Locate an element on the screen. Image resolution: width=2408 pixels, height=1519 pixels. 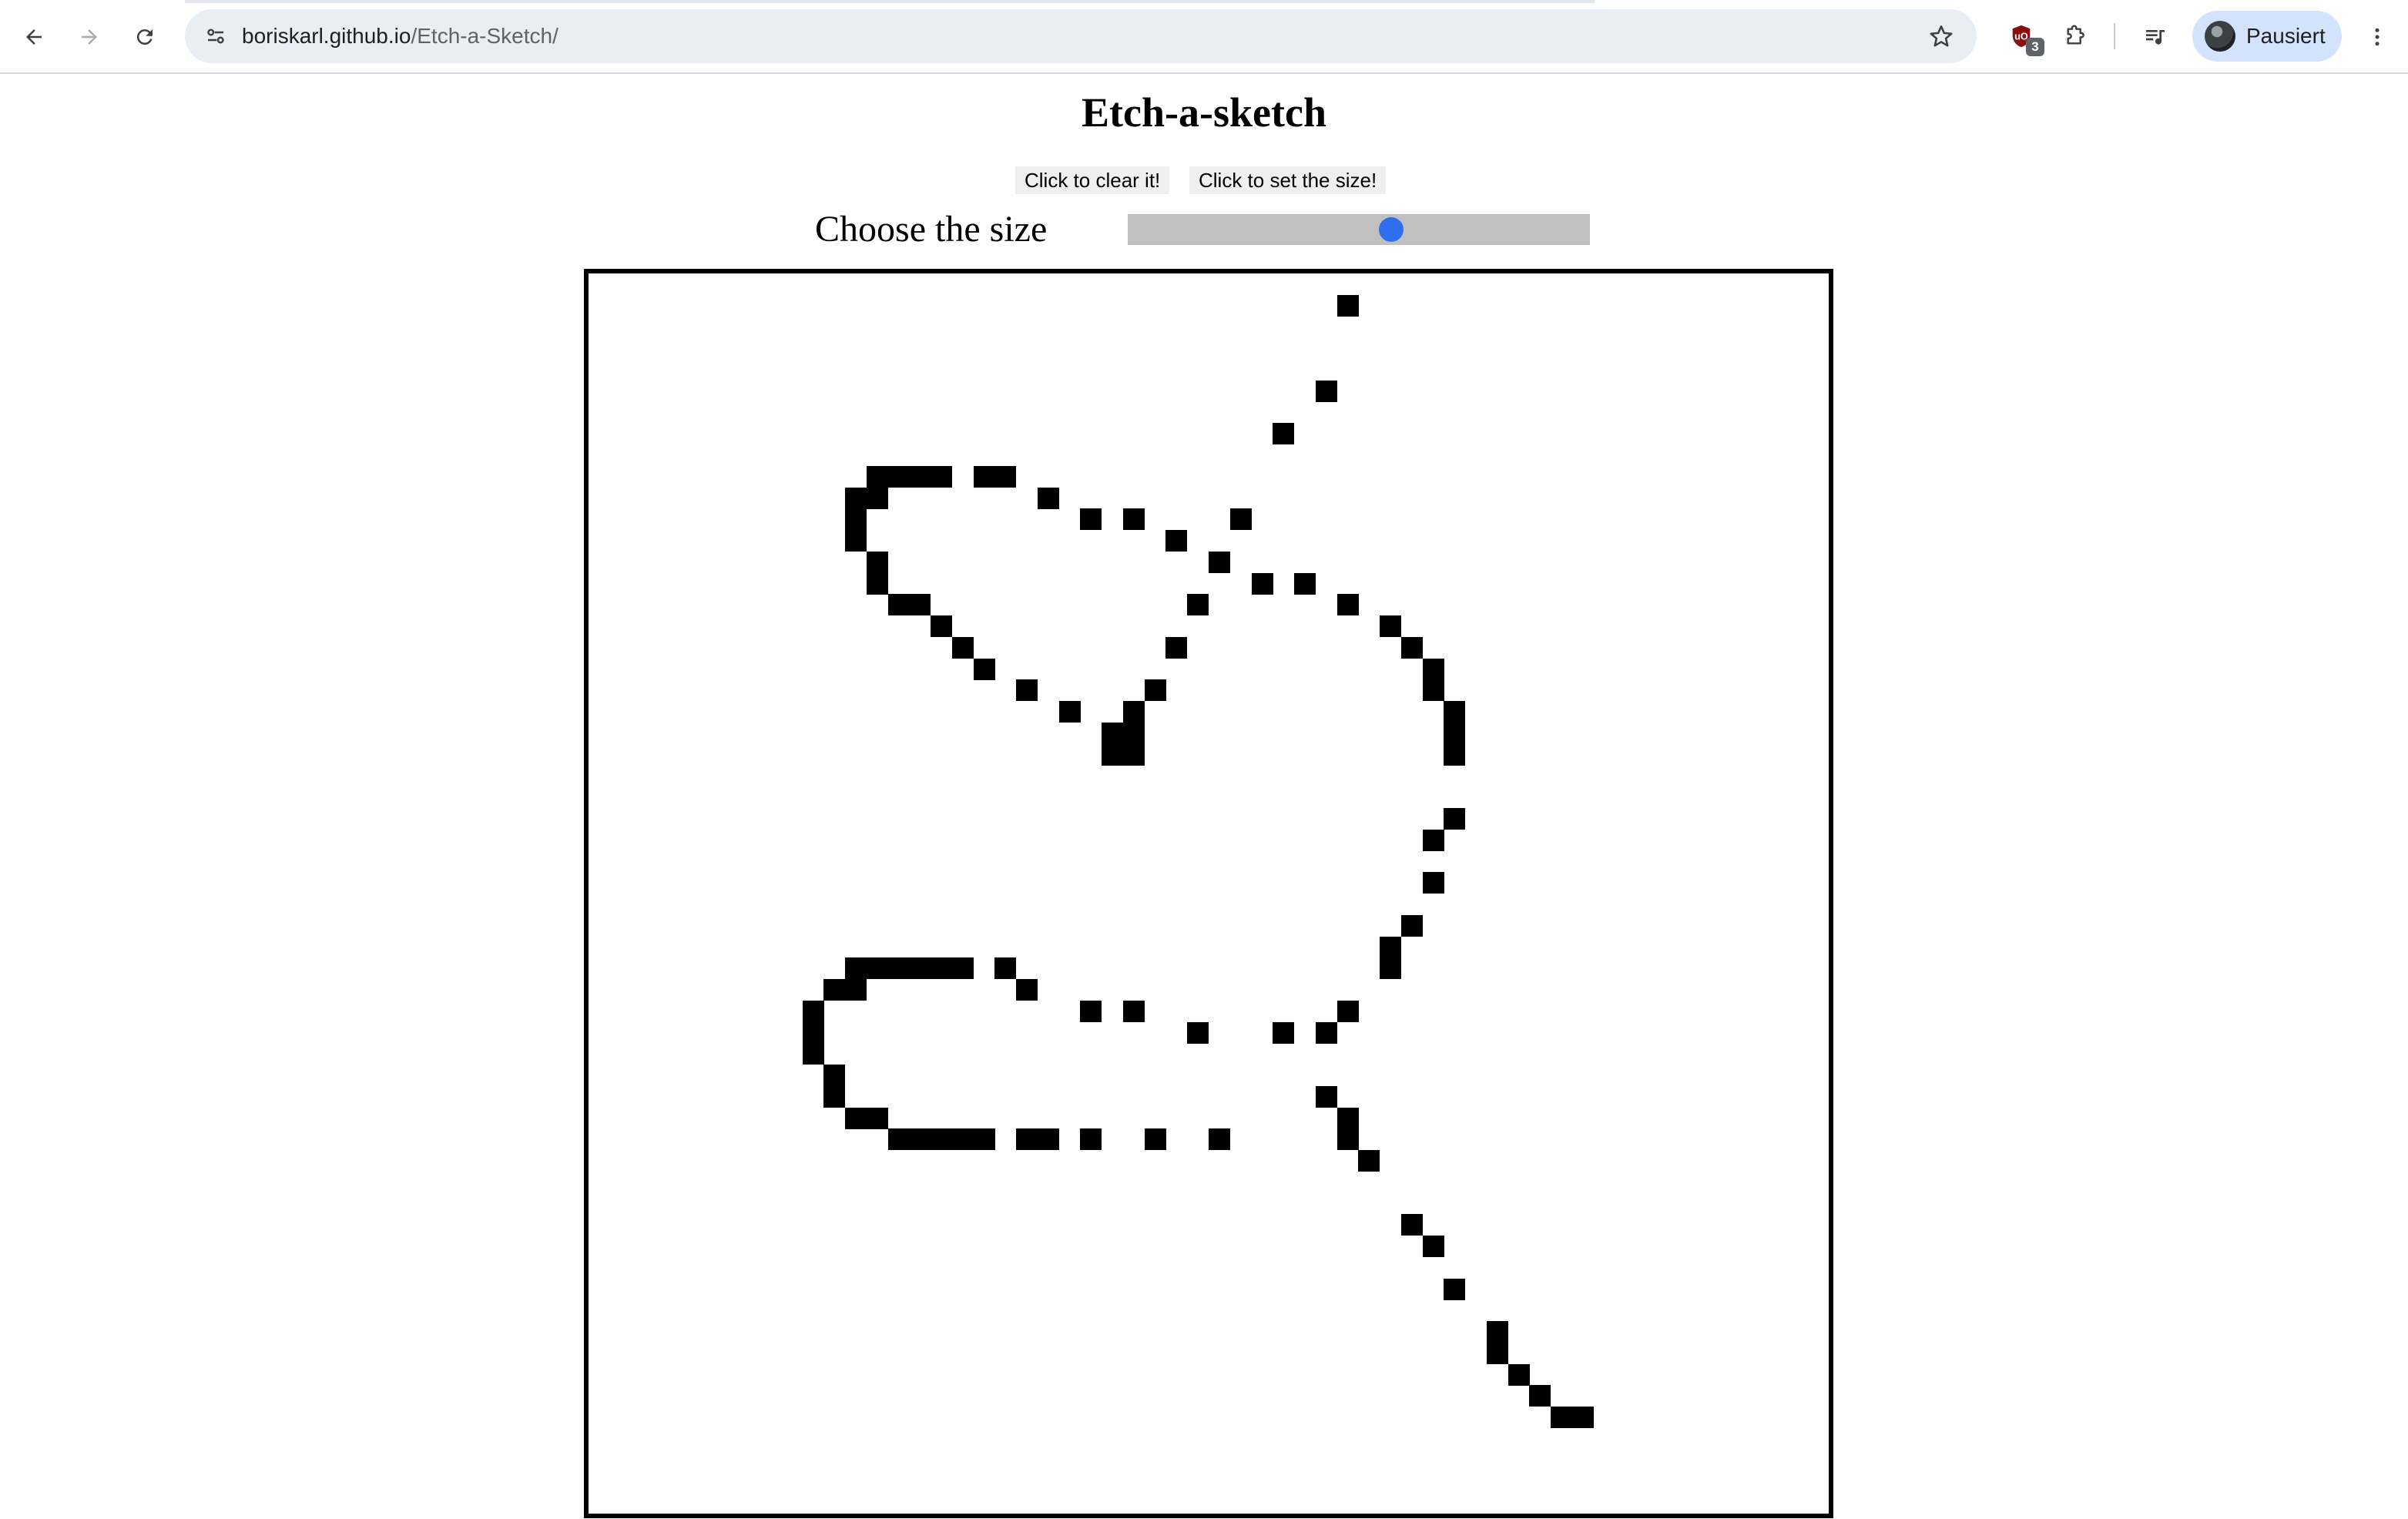
browser-menu-button is located at coordinates (2377, 36).